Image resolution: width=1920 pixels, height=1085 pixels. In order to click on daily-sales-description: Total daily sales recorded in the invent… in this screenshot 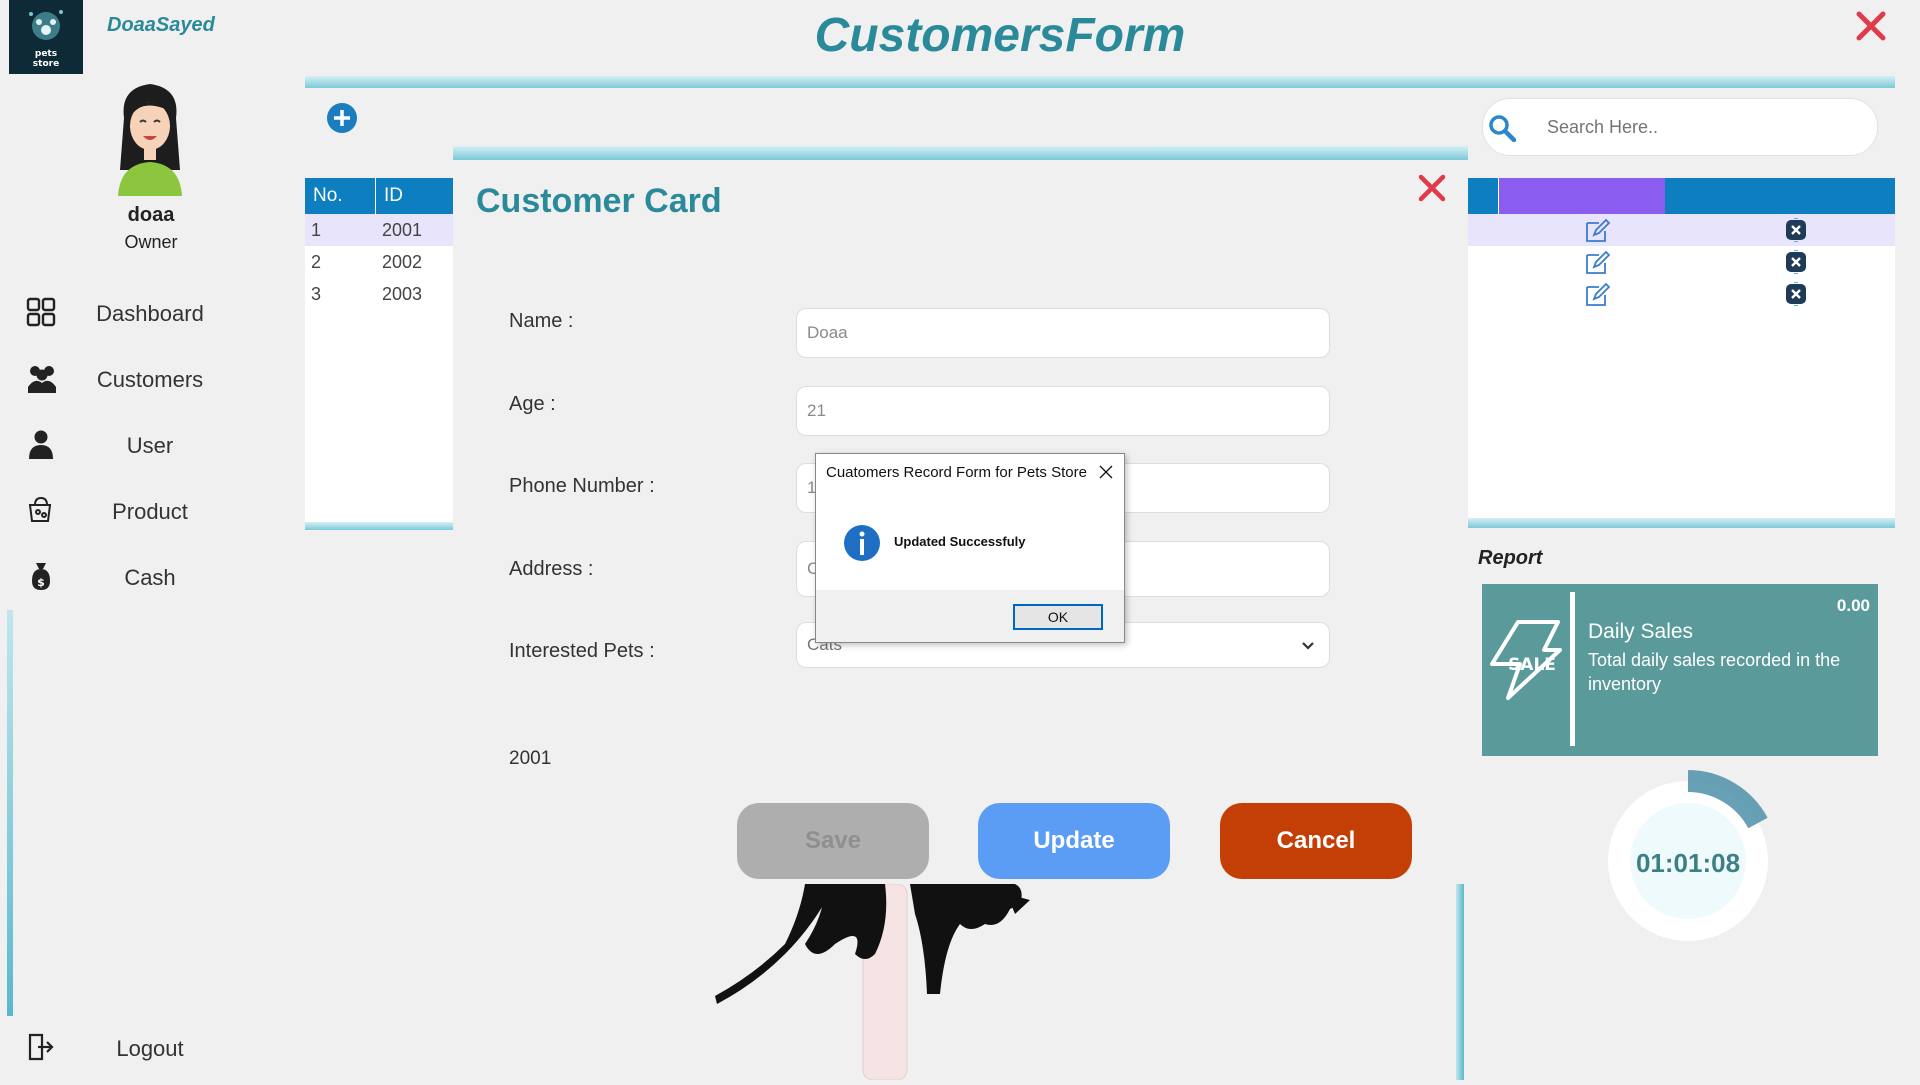, I will do `click(1714, 672)`.